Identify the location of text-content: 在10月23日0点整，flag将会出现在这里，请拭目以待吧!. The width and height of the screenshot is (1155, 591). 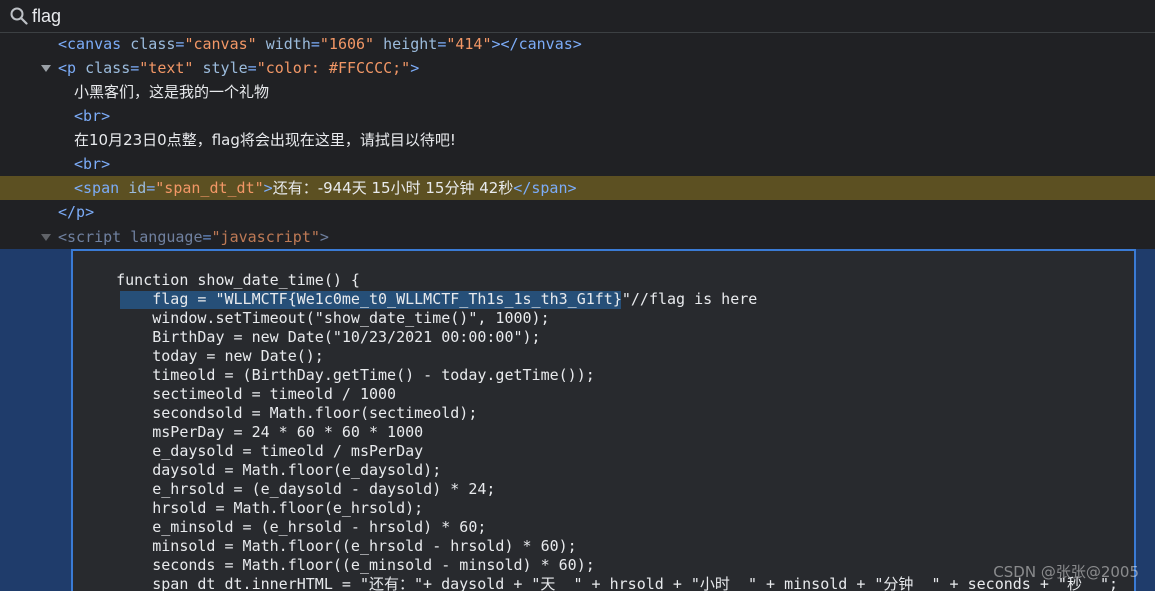
(265, 140).